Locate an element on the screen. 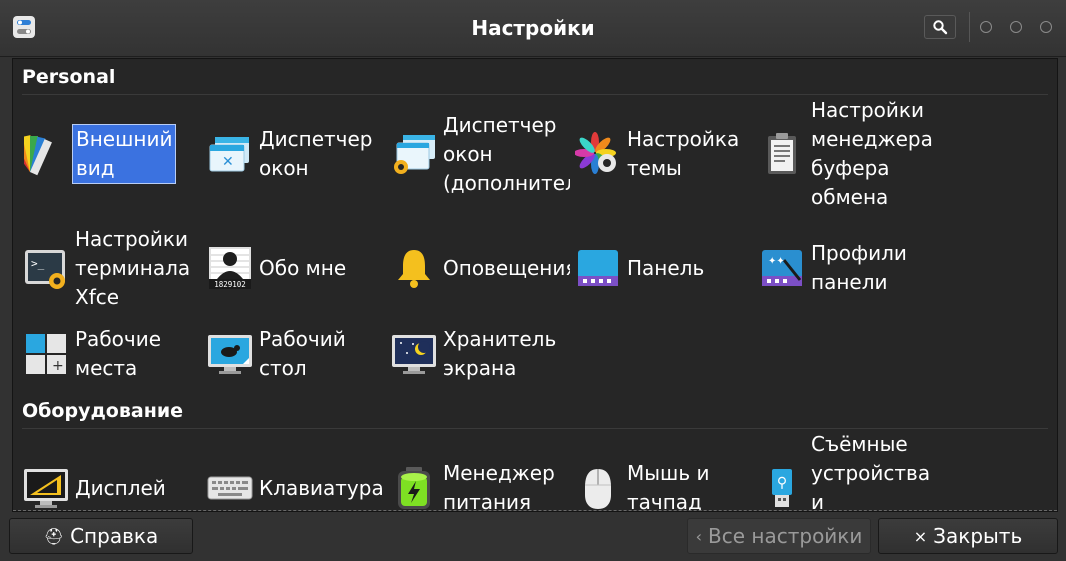 This screenshot has height=561, width=1066. setting-label: Диспетчер окон is located at coordinates (316, 153).